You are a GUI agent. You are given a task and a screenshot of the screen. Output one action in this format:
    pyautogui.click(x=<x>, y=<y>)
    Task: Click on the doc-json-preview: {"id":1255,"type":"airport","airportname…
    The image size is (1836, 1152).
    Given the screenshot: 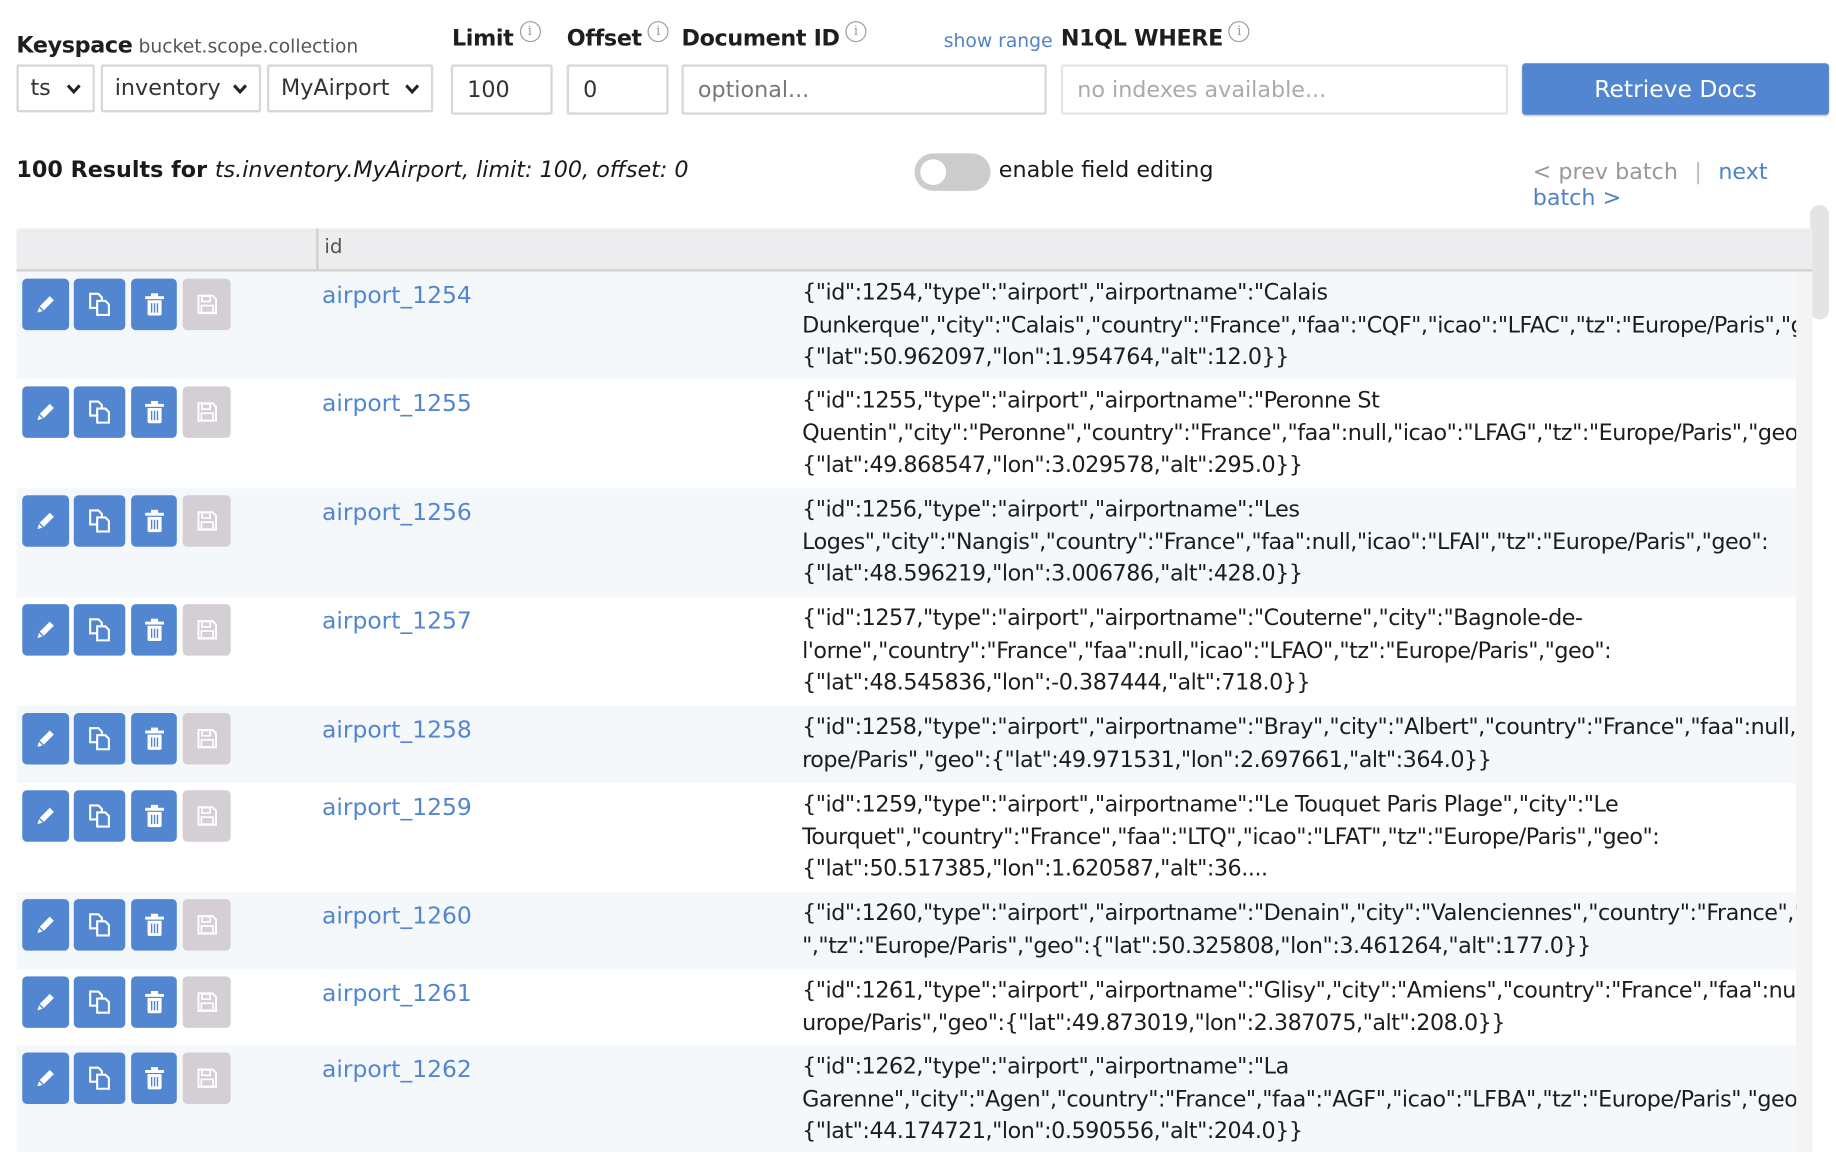 What is the action you would take?
    pyautogui.click(x=1303, y=432)
    